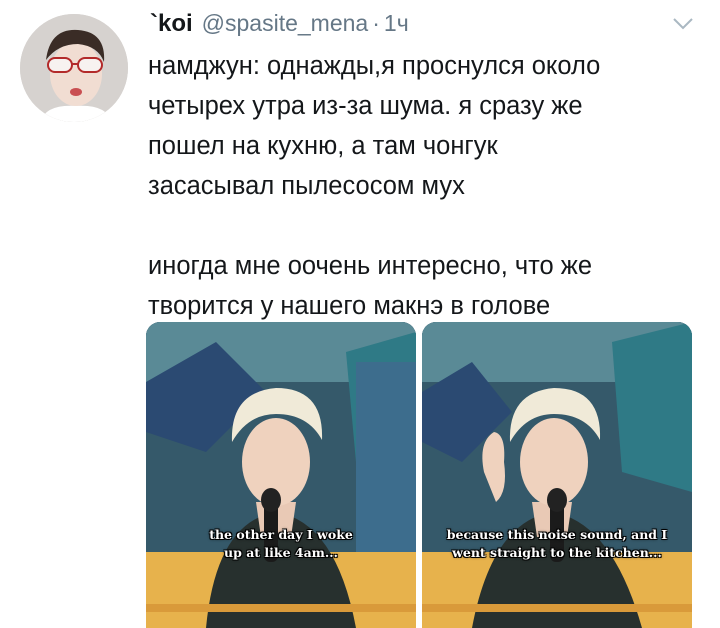  What do you see at coordinates (285, 23) in the screenshot?
I see `author-handle: @spasite_mena` at bounding box center [285, 23].